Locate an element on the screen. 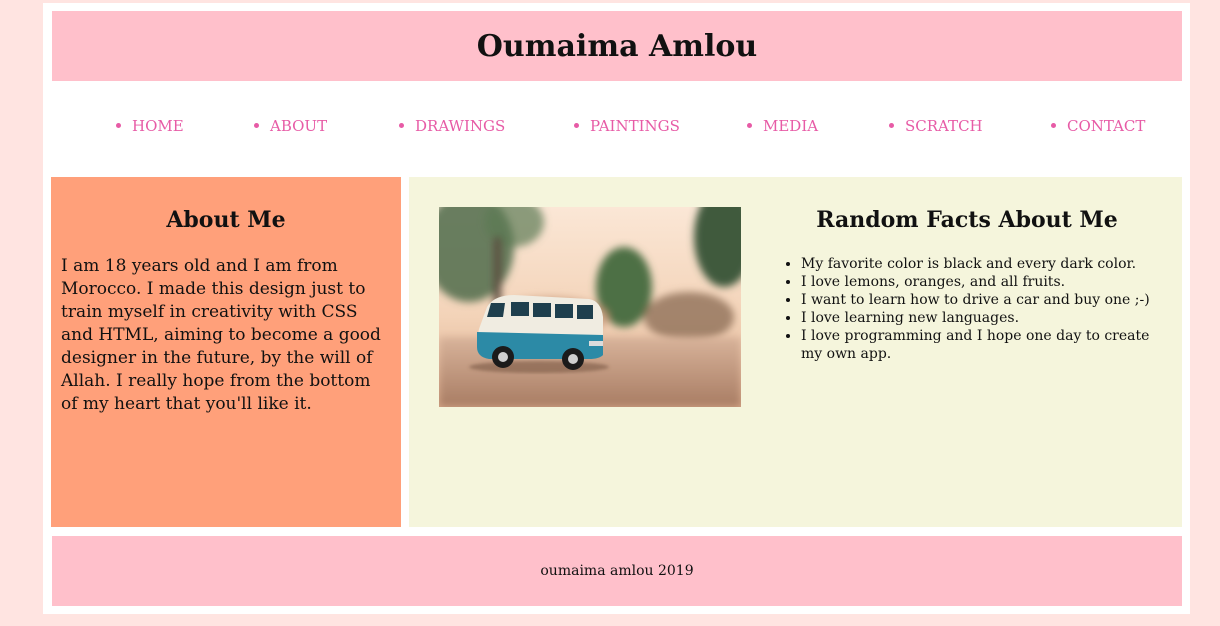 The image size is (1220, 626). site-footer: oumaima amlou 2019 is located at coordinates (617, 571).